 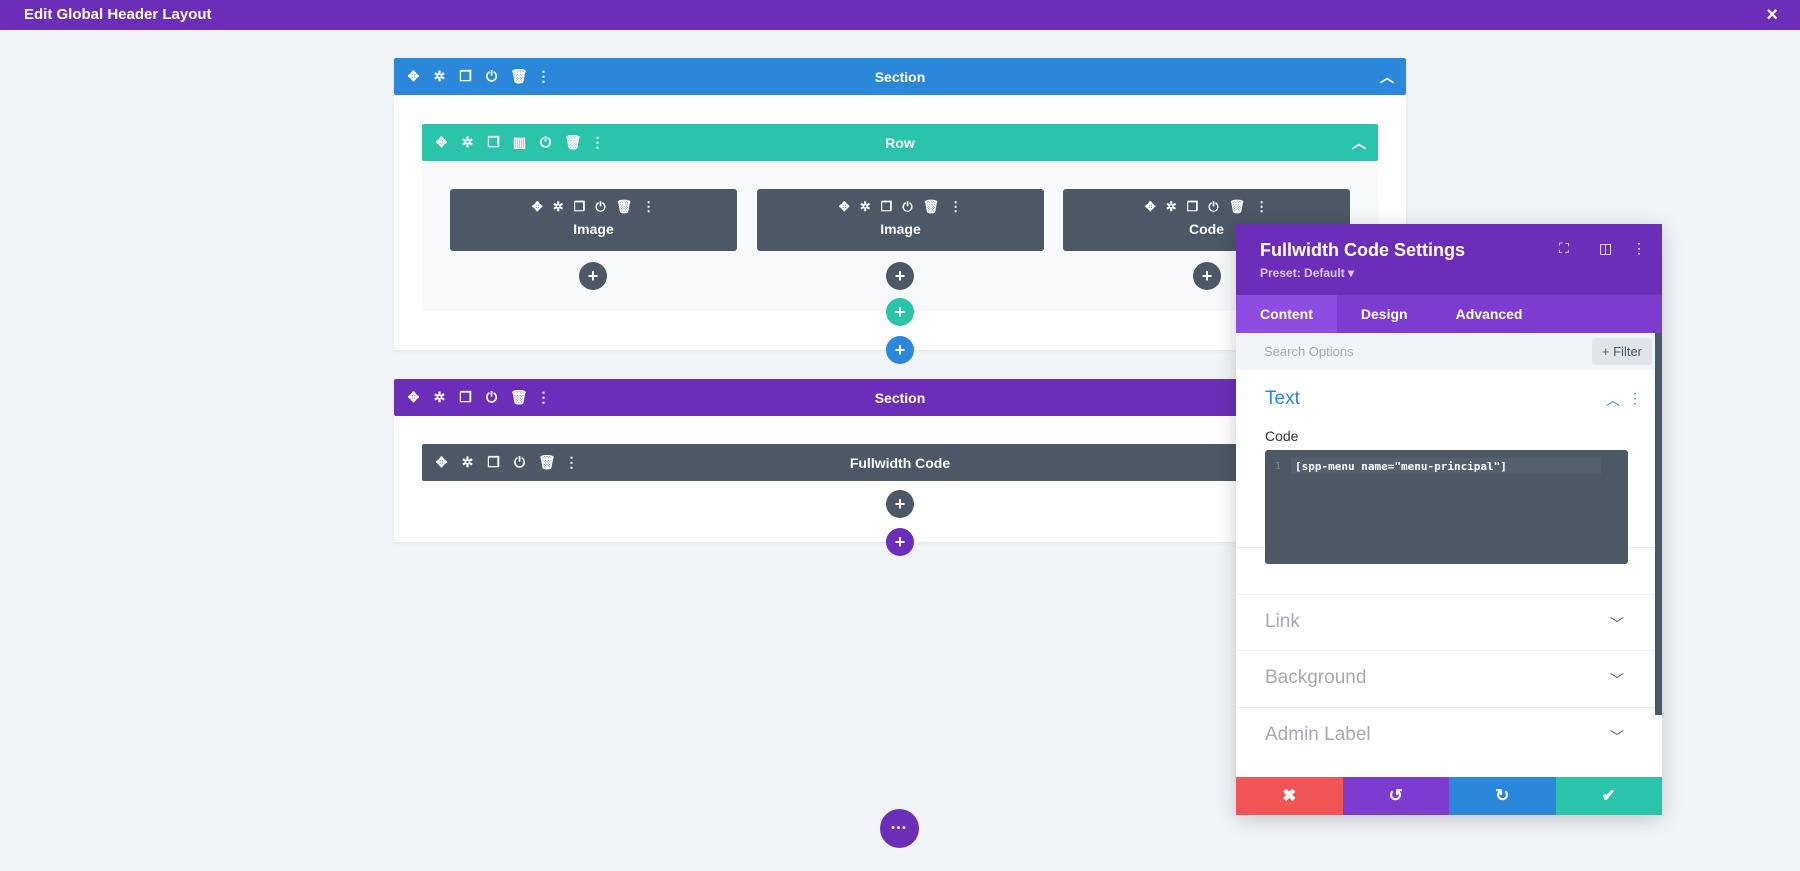 What do you see at coordinates (900, 220) in the screenshot?
I see `image-module-2: ✥ ✲ ❐ ⏻ 🗑 ⋮ Image` at bounding box center [900, 220].